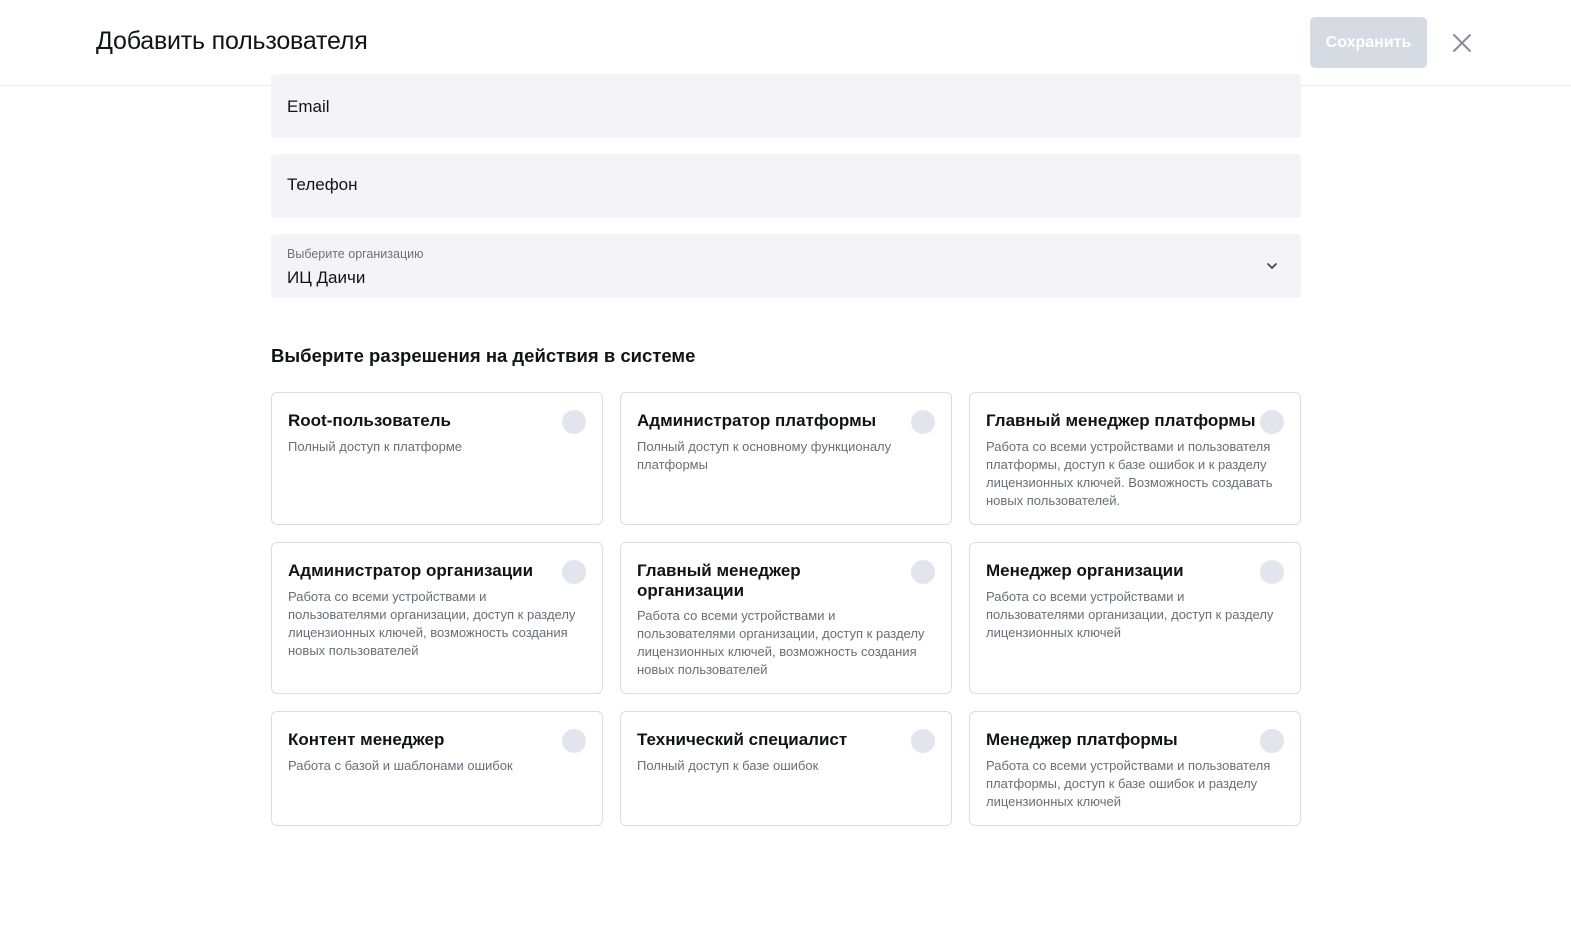  Describe the element at coordinates (786, 266) in the screenshot. I see `organization-select: Выберите организацию ИЦ Даичи` at that location.